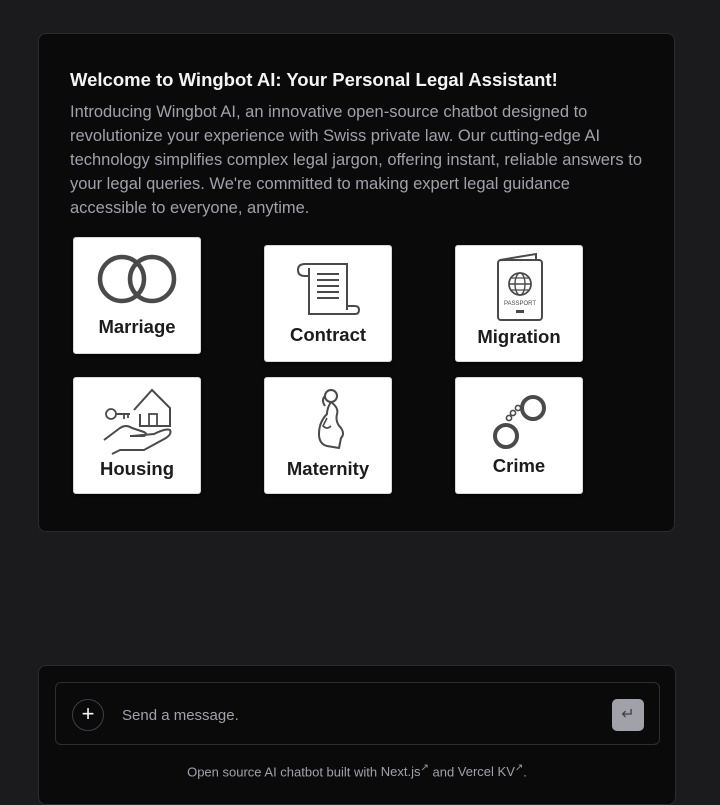 Image resolution: width=720 pixels, height=805 pixels. Describe the element at coordinates (331, 419) in the screenshot. I see `pregnant-woman-icon` at that location.